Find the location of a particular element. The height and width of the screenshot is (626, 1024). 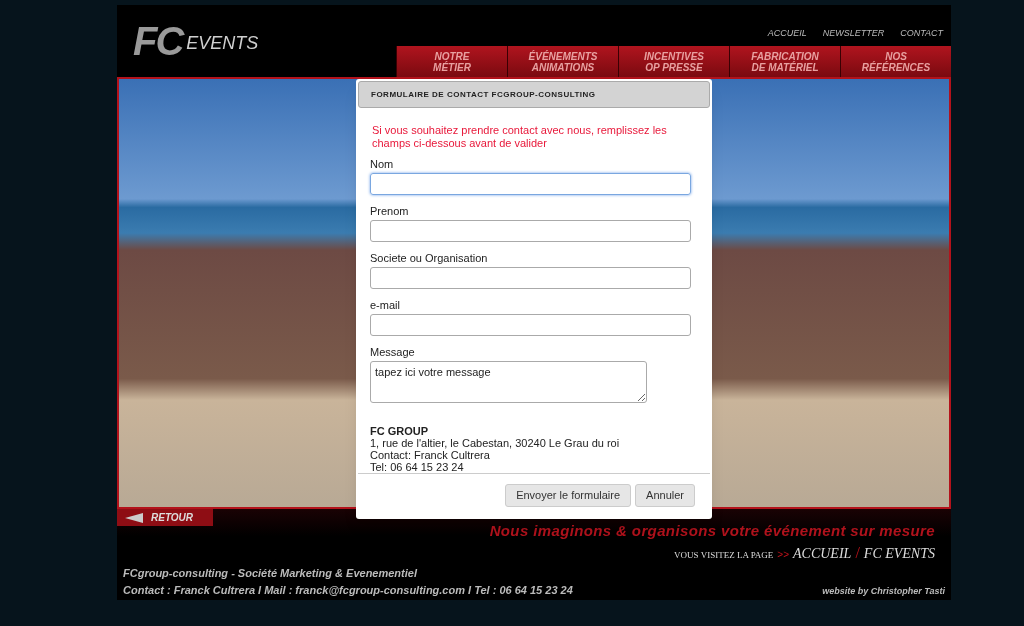

breadcrumb-link: ACCUEIL is located at coordinates (822, 553).